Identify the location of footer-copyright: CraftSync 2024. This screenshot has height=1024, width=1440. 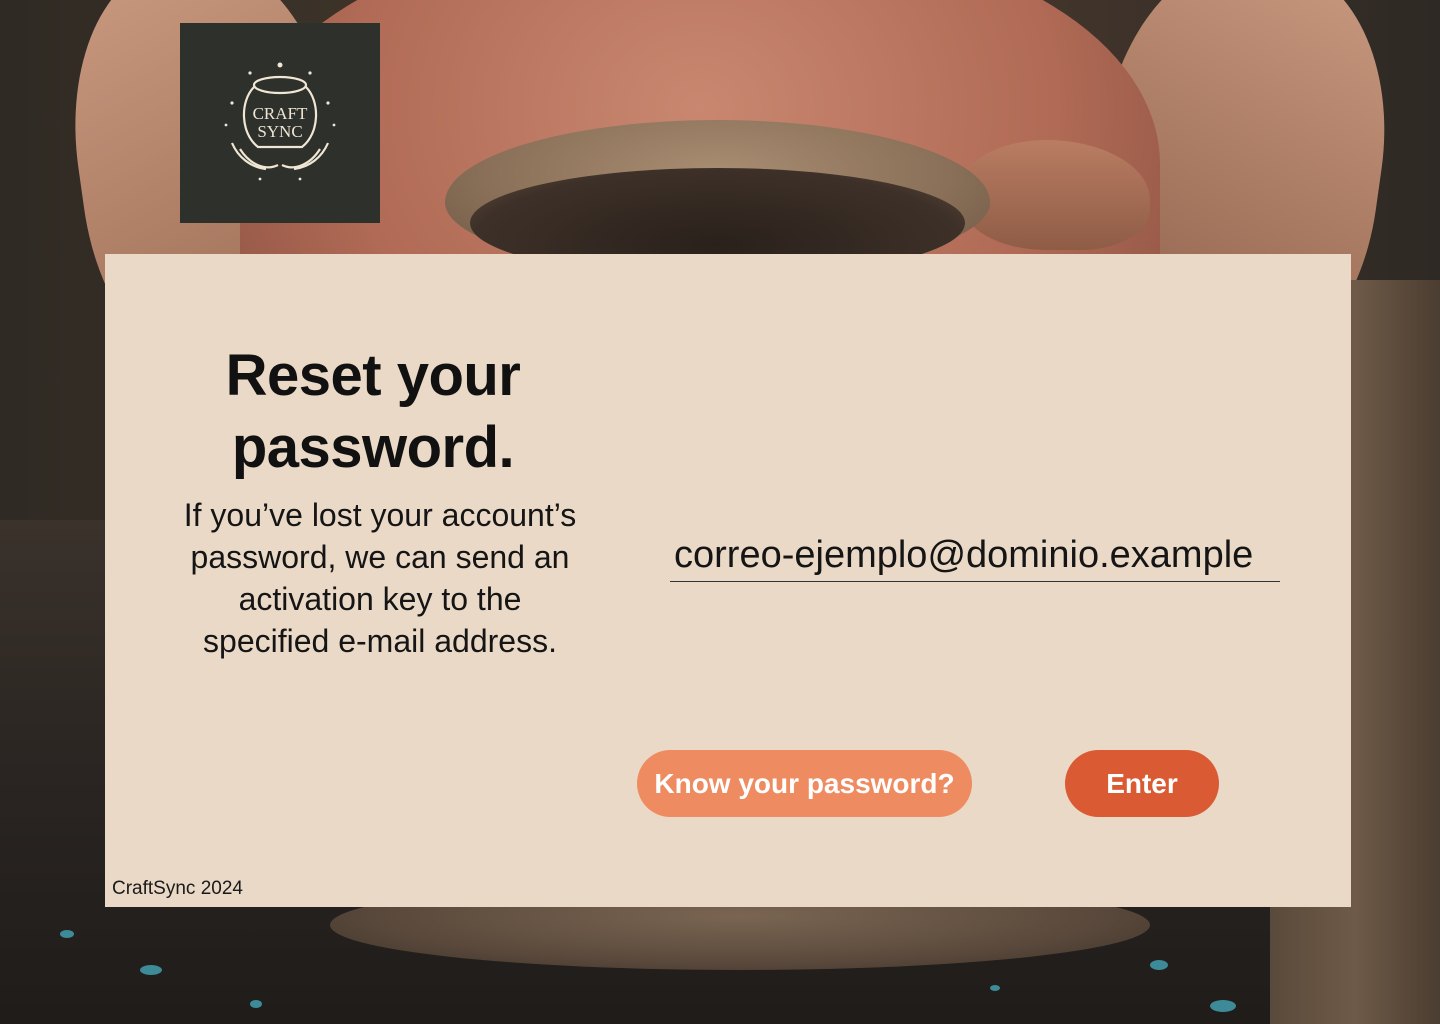
(177, 888).